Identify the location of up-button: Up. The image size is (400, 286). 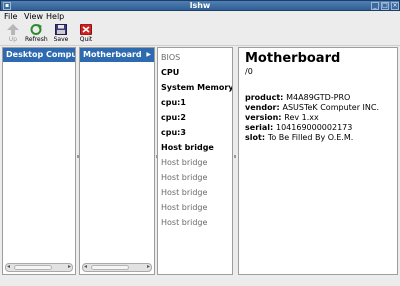
(13, 35).